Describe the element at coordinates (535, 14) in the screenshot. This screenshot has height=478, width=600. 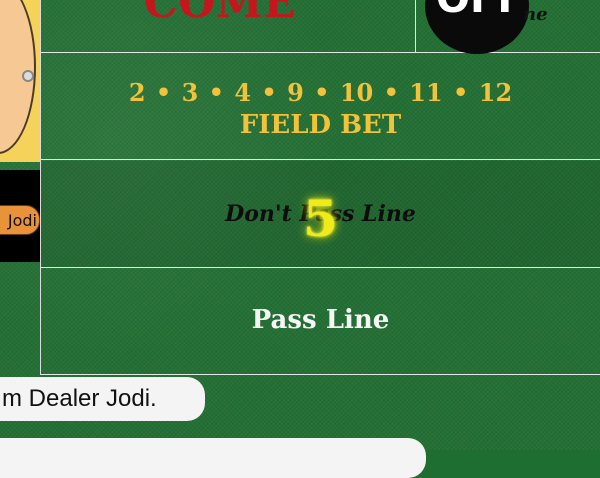
I see `dont-come-label-fragment: ne` at that location.